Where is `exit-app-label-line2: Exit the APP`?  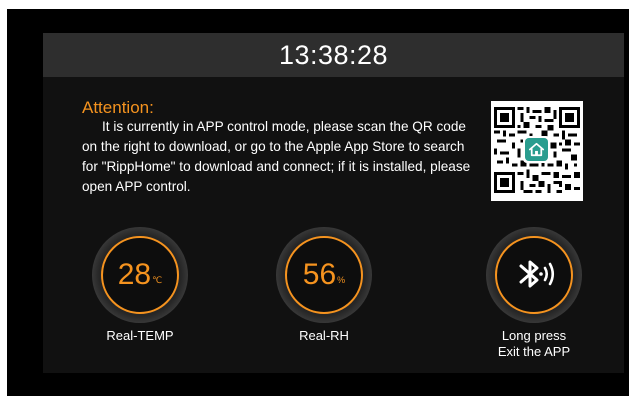 exit-app-label-line2: Exit the APP is located at coordinates (534, 351).